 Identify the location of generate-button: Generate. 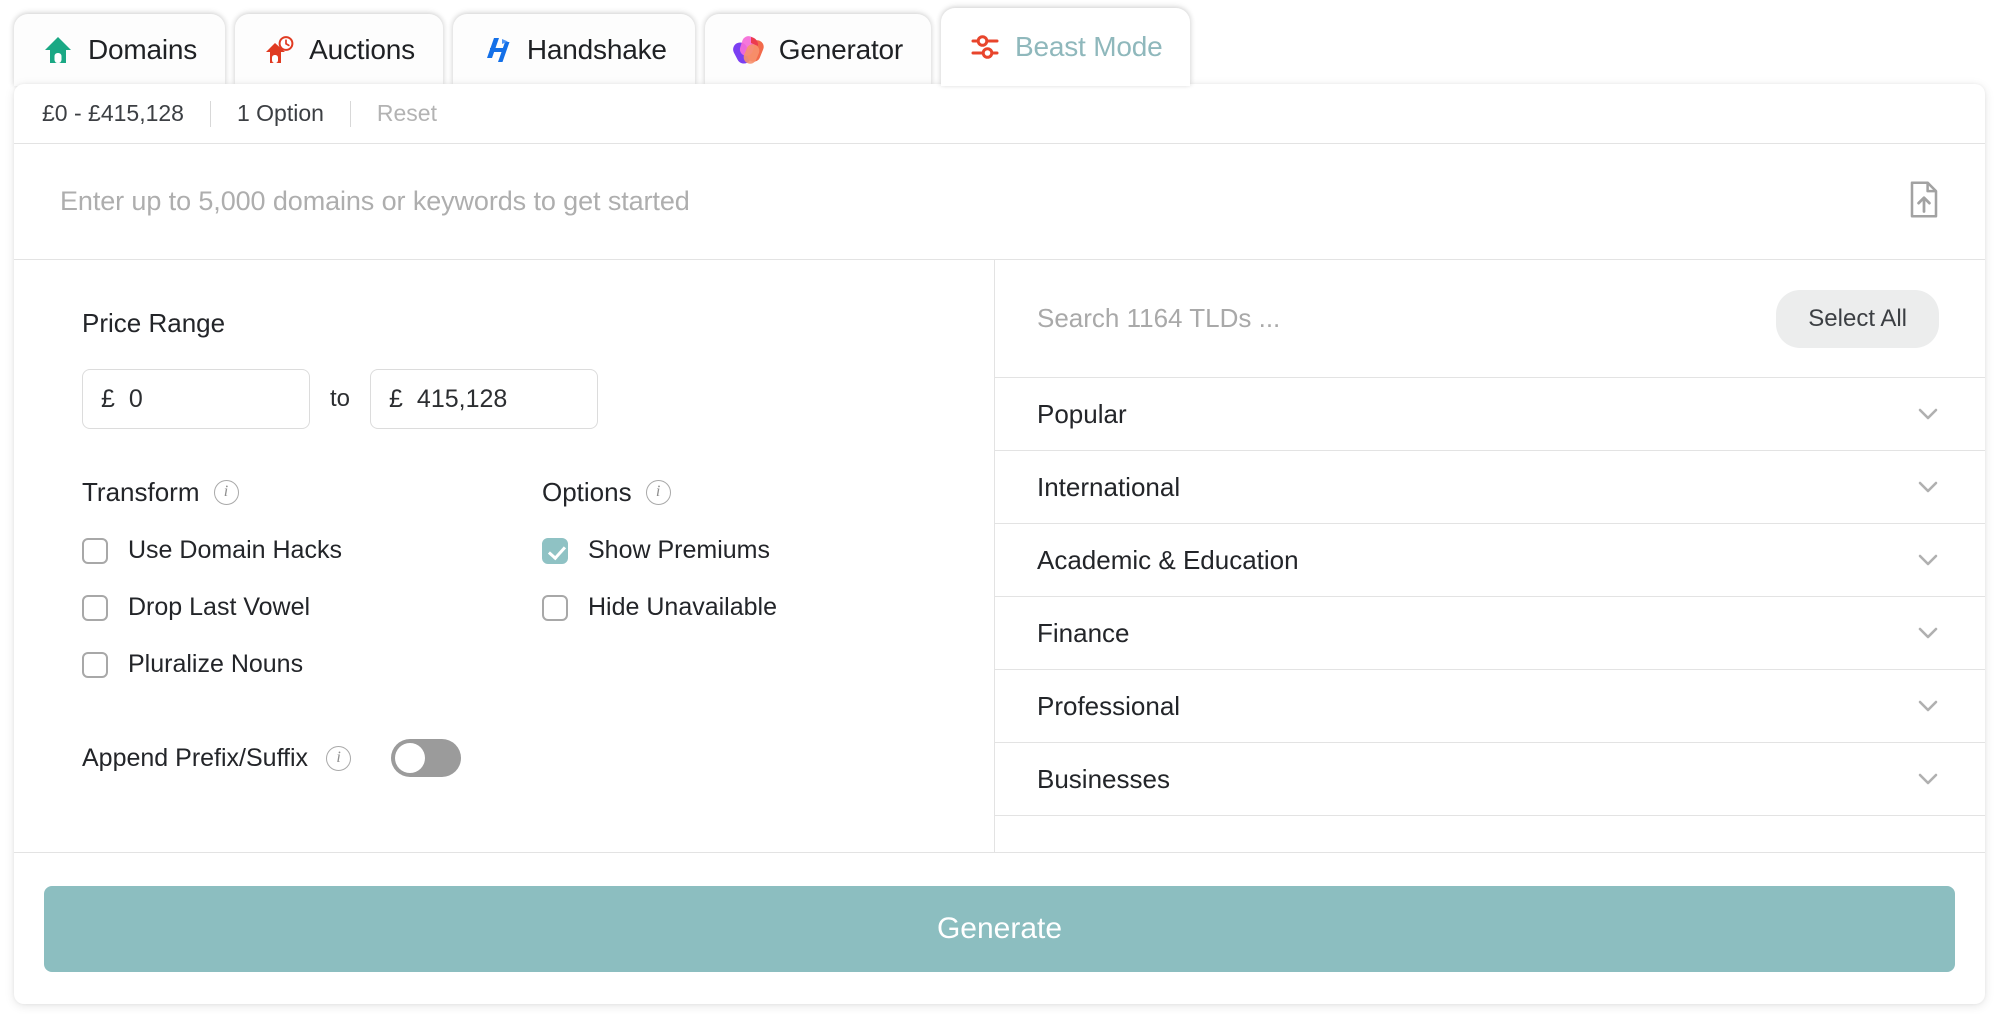
(999, 928).